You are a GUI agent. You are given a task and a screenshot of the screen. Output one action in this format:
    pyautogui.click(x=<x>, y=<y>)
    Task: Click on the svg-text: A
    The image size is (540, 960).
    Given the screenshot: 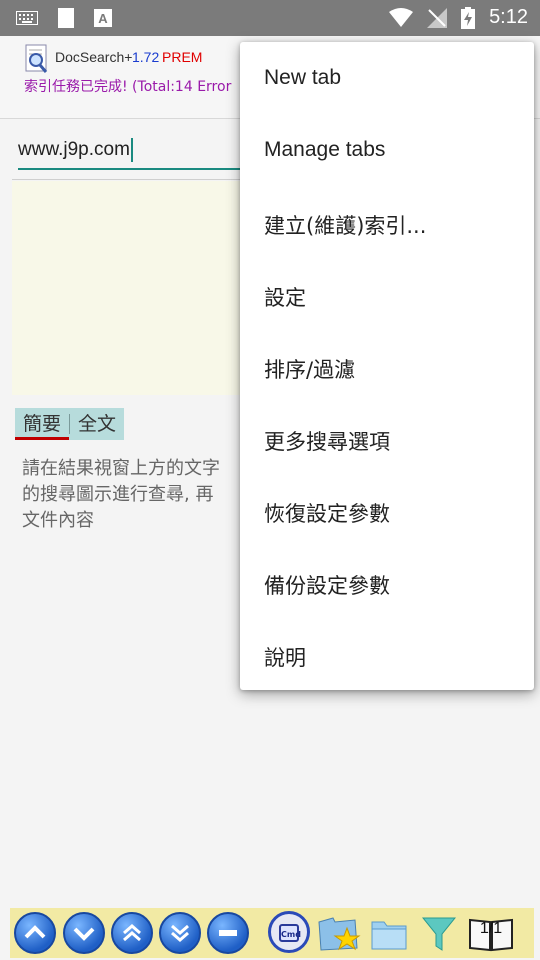 What is the action you would take?
    pyautogui.click(x=103, y=18)
    